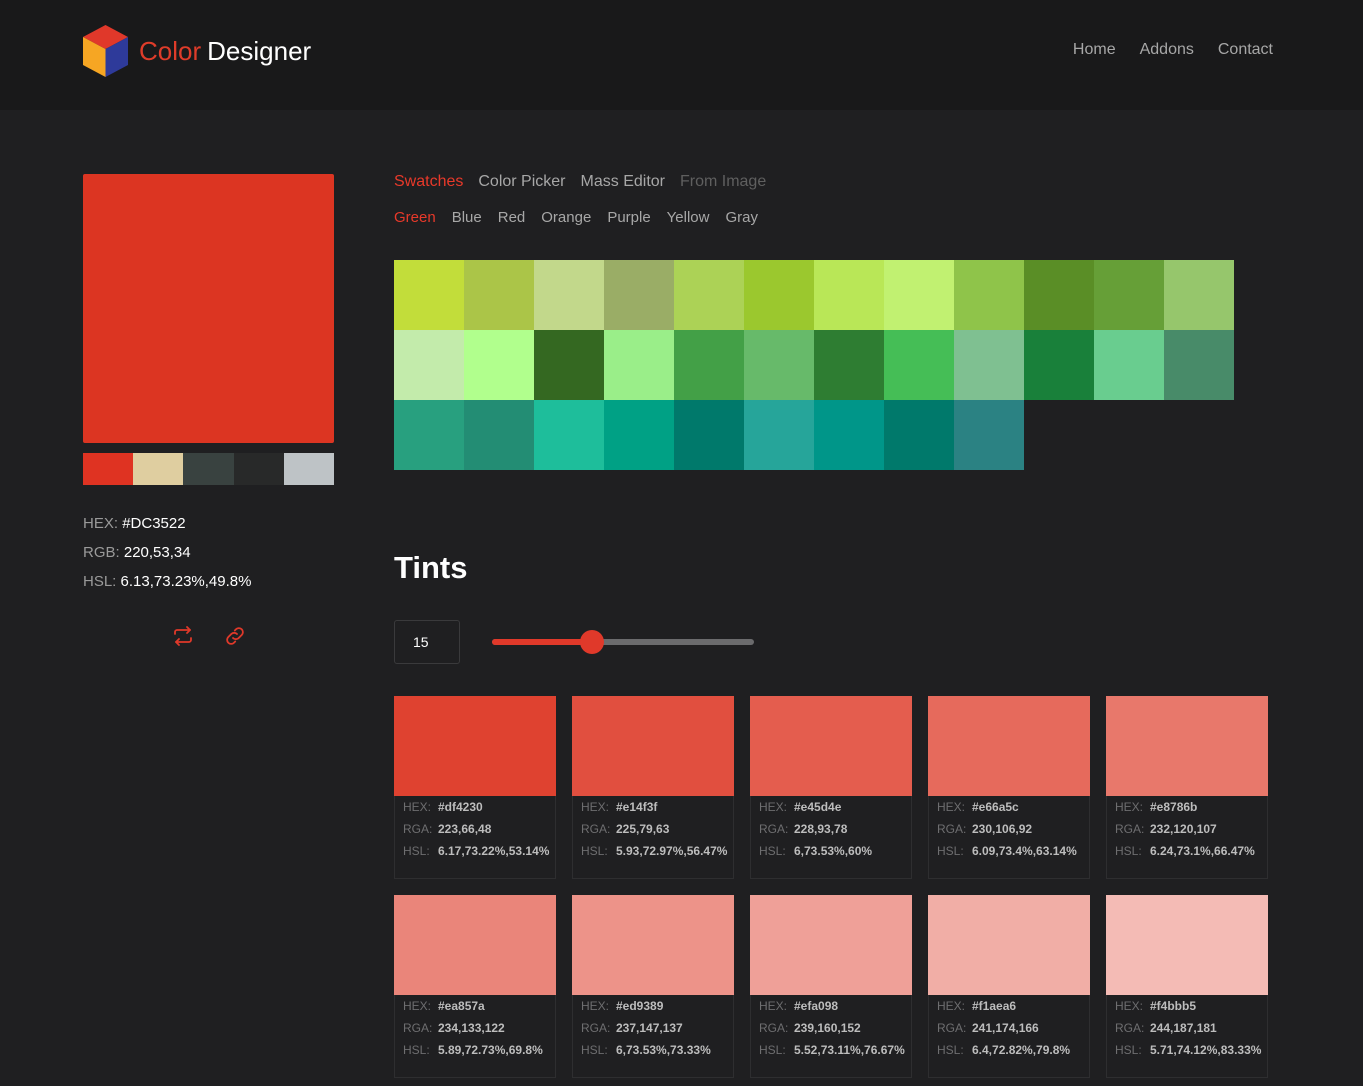 The height and width of the screenshot is (1086, 1363). What do you see at coordinates (623, 642) in the screenshot?
I see `tint-count-slider` at bounding box center [623, 642].